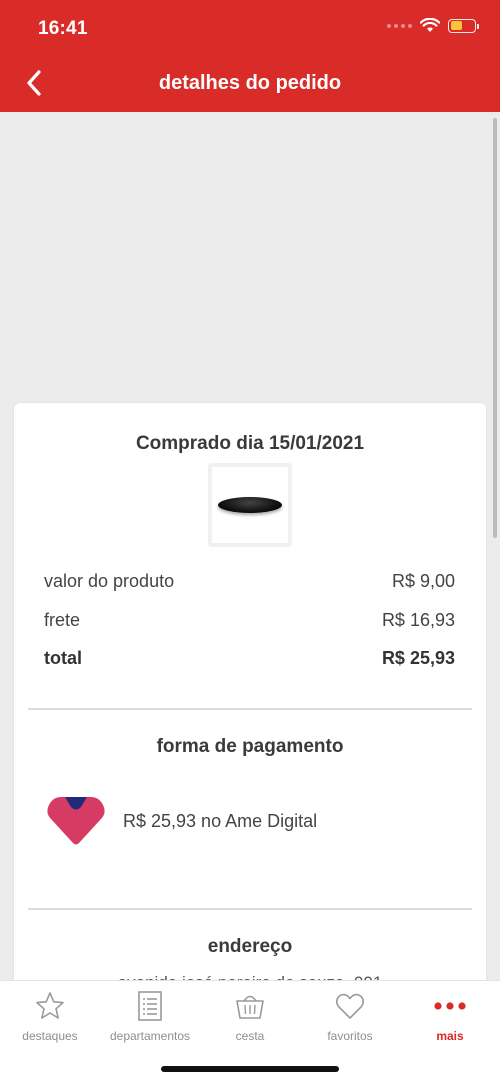 The width and height of the screenshot is (500, 1082). Describe the element at coordinates (463, 25) in the screenshot. I see `battery-icon` at that location.